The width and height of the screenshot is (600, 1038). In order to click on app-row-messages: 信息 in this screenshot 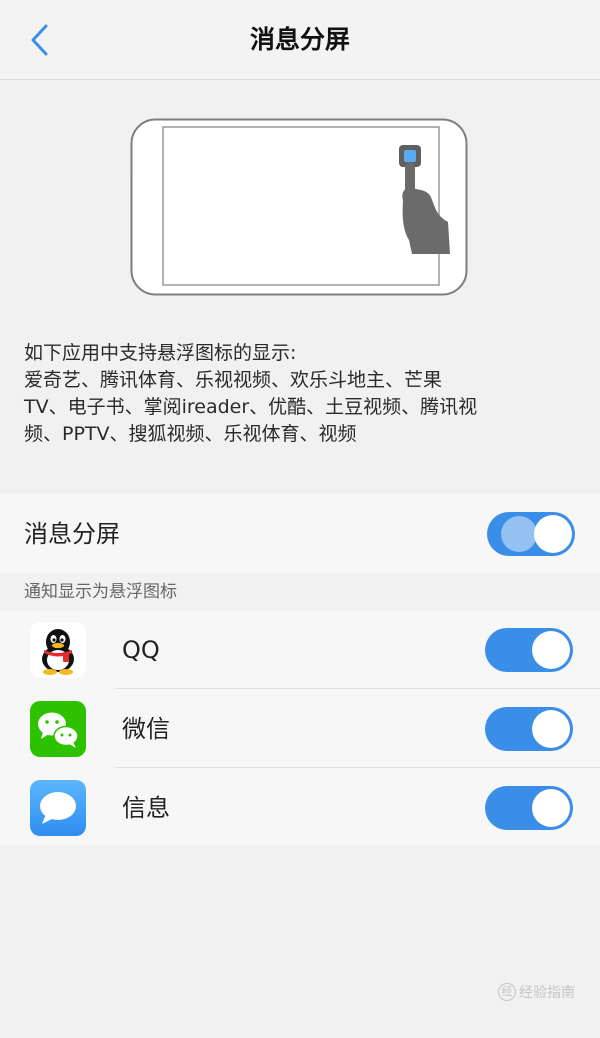, I will do `click(300, 807)`.